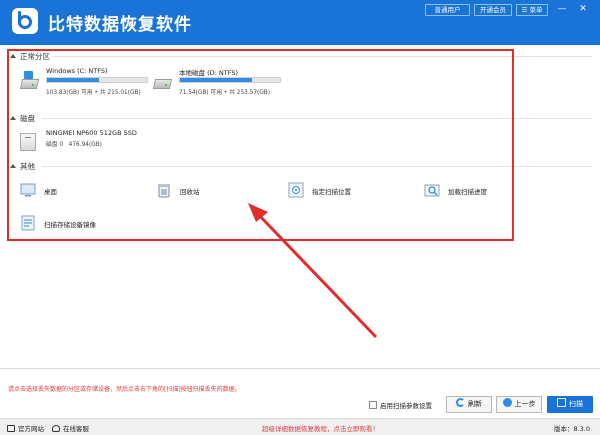 Image resolution: width=600 pixels, height=435 pixels. I want to click on other-load-progress: 加载扫描进度, so click(464, 192).